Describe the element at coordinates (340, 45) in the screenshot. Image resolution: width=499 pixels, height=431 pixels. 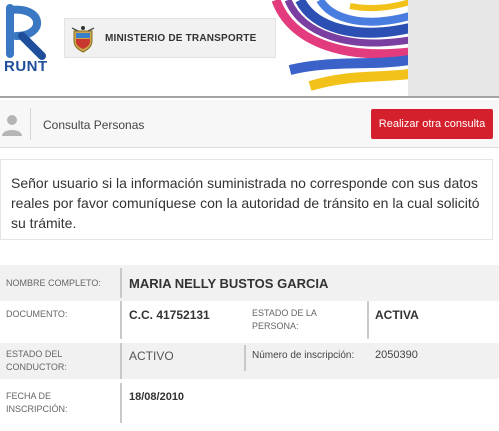
I see `decorative-swoosh` at that location.